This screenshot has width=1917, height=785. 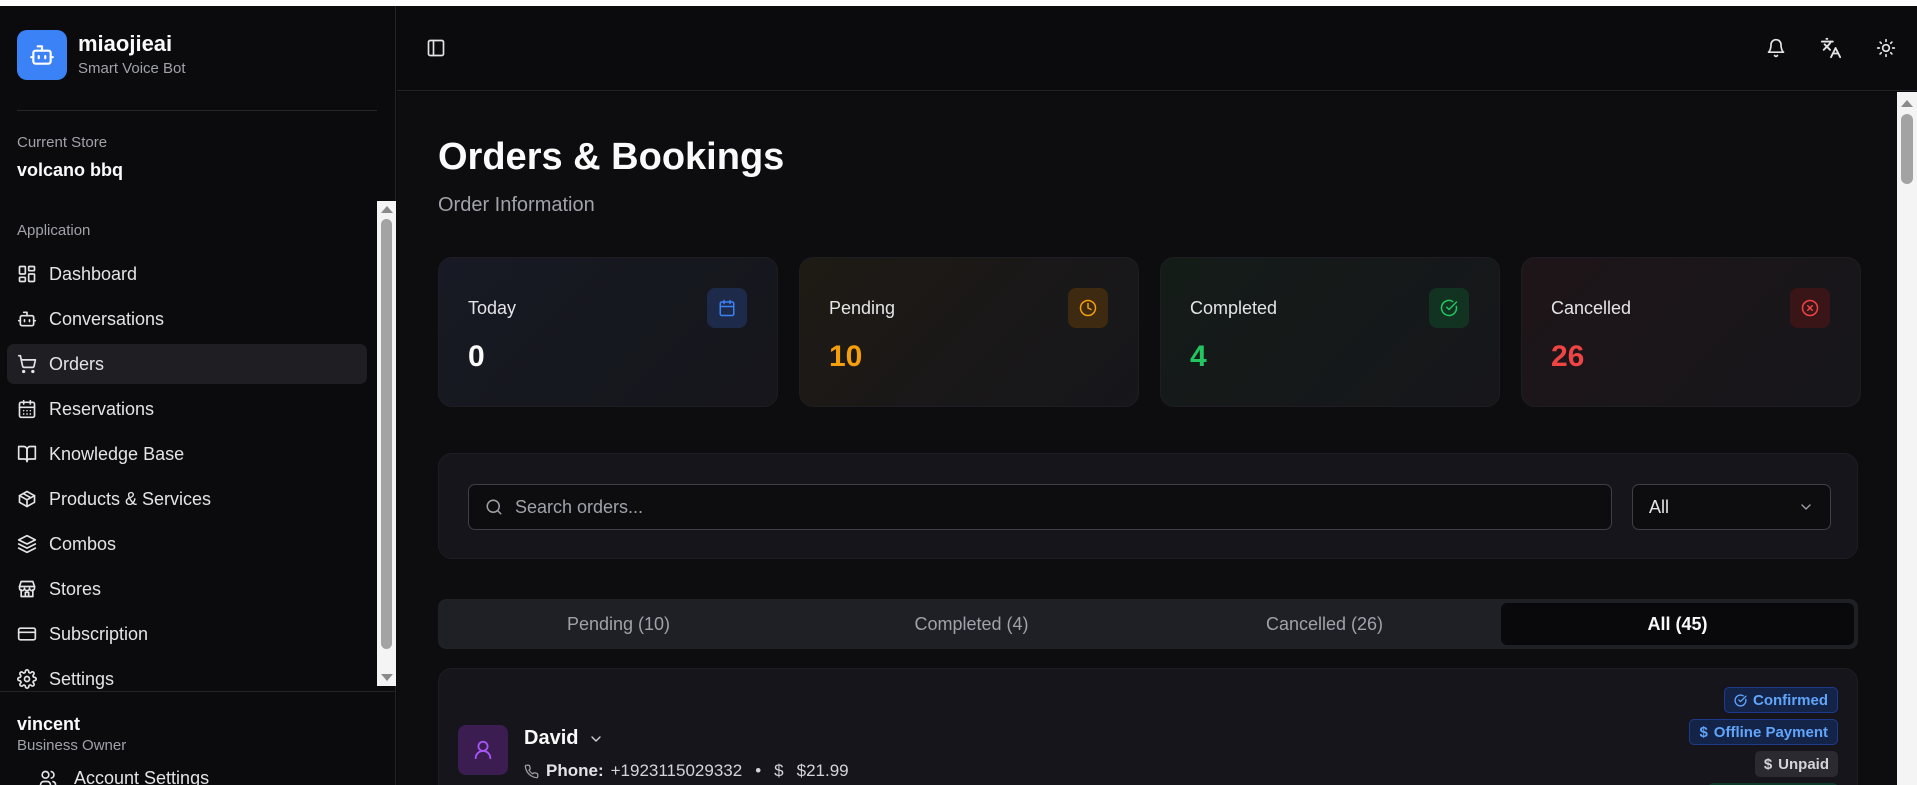 What do you see at coordinates (101, 55) in the screenshot?
I see `brand: miaojieai Smart Voice Bot` at bounding box center [101, 55].